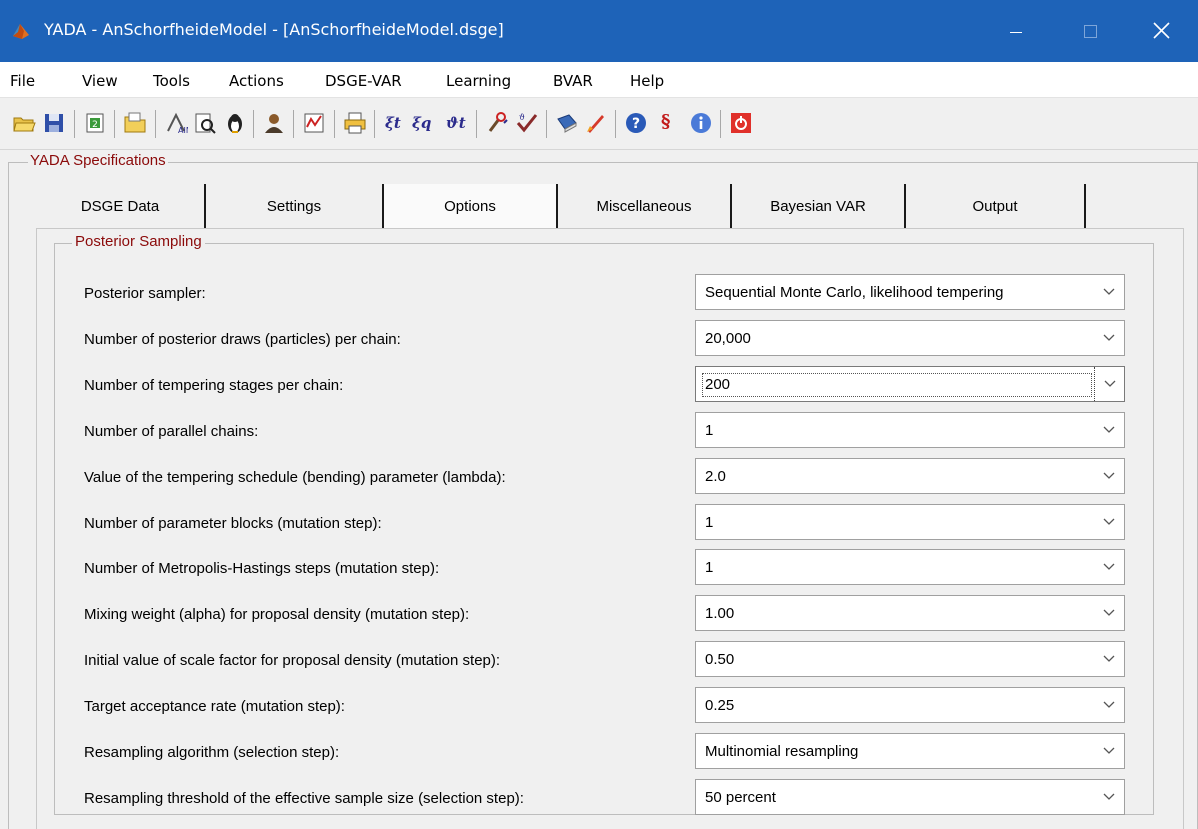 The width and height of the screenshot is (1198, 829). What do you see at coordinates (212, 752) in the screenshot?
I see `field-label: Resampling algorithm (selection step):` at bounding box center [212, 752].